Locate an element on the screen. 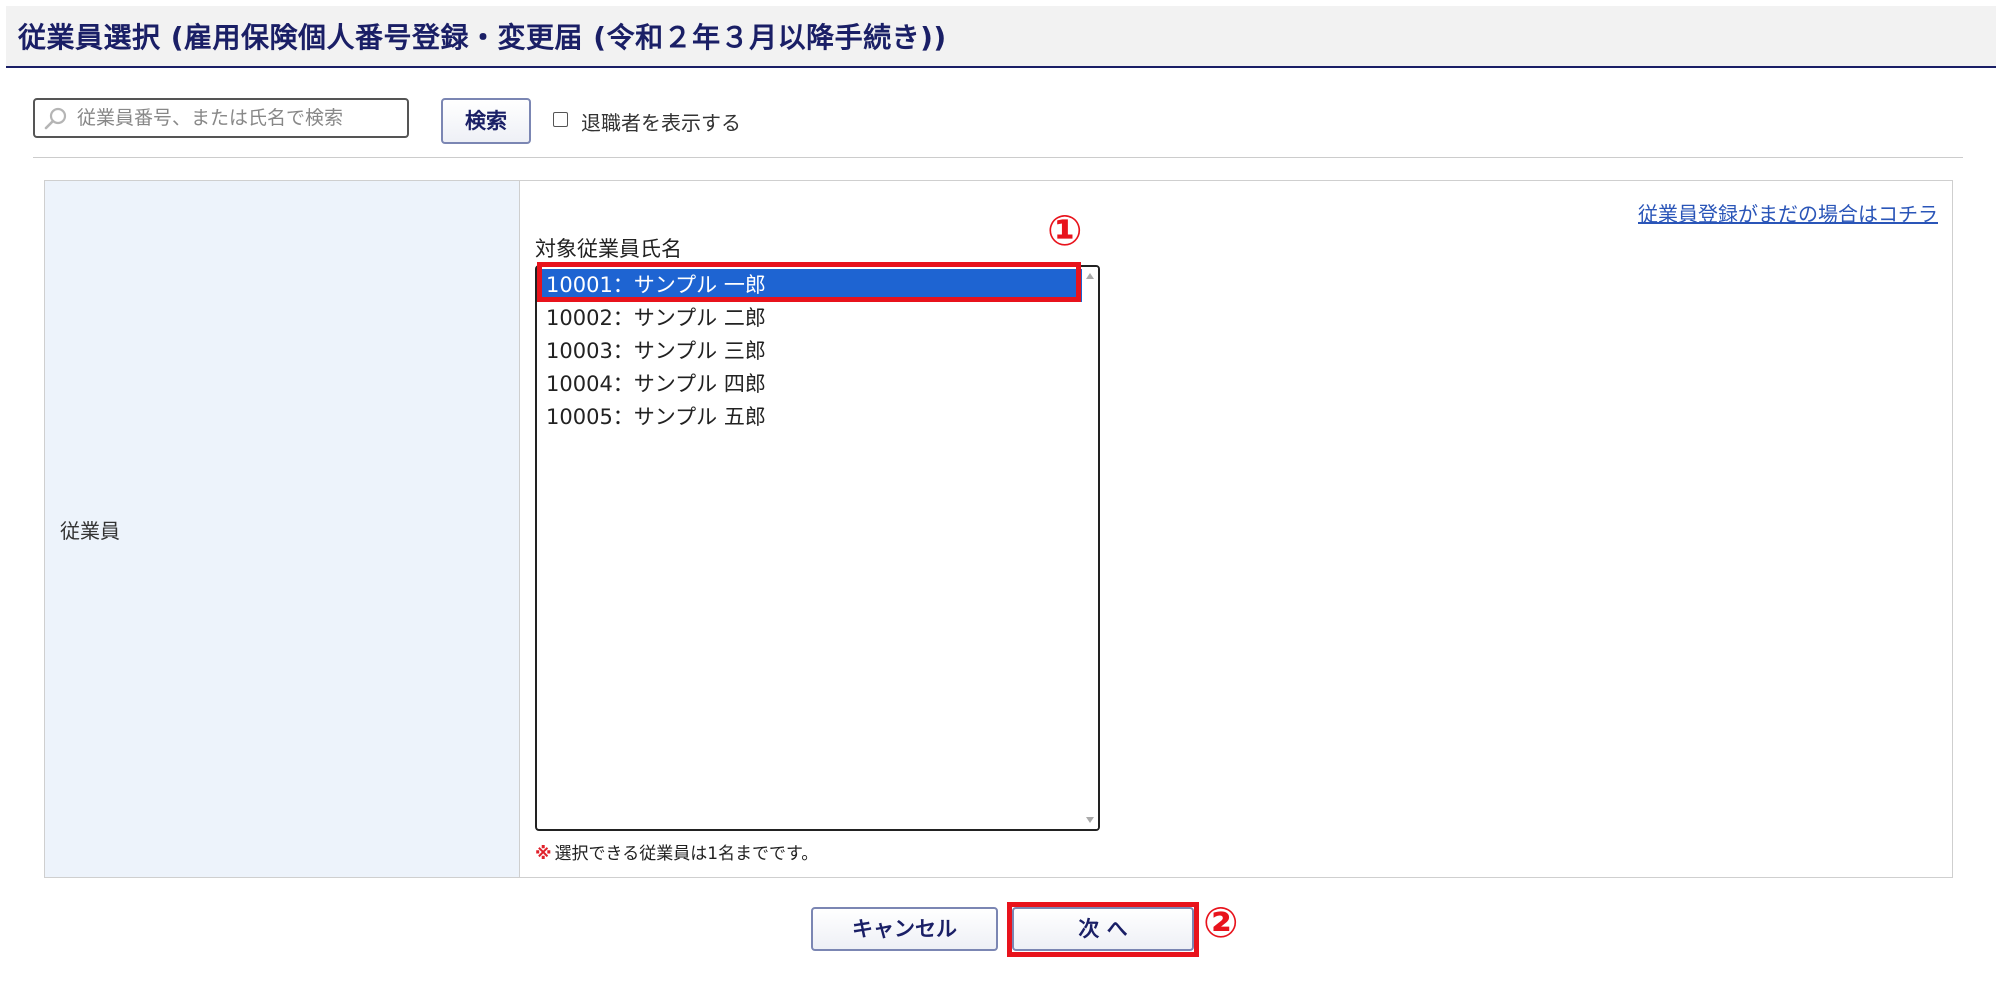 The image size is (1997, 987). page-title: 従業員選択 (雇用保険個人番号登録・変更届 (令和２年３月以降手続き)) is located at coordinates (482, 37).